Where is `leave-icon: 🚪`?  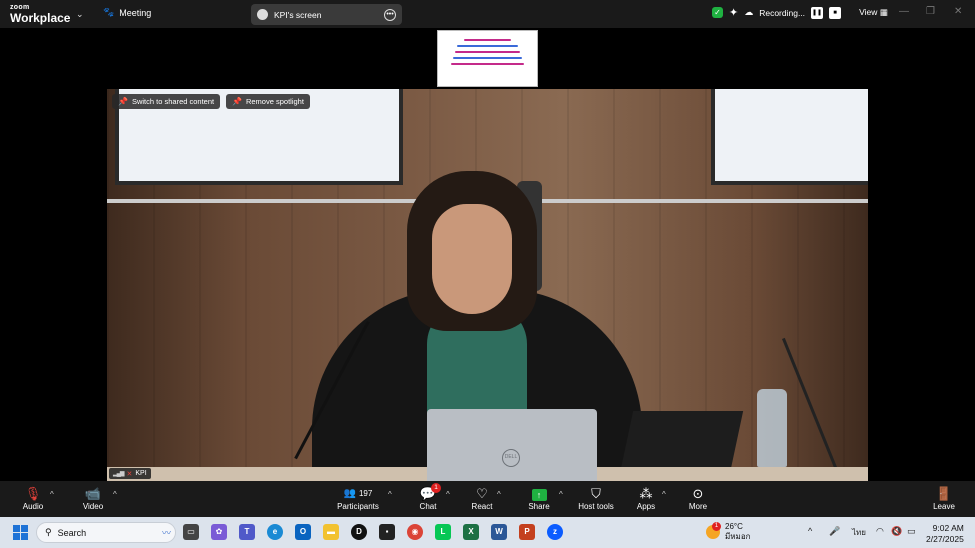 leave-icon: 🚪 is located at coordinates (944, 493).